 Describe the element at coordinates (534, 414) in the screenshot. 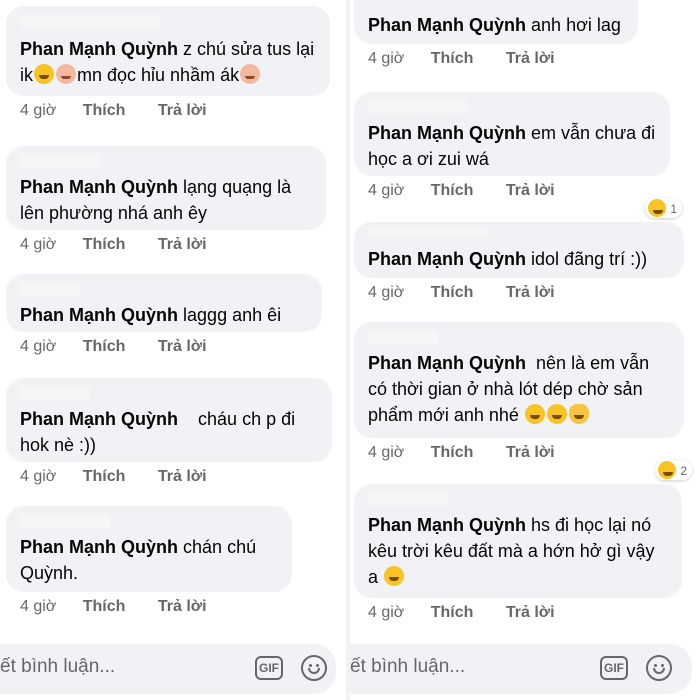

I see `smile-emoji-icon` at that location.